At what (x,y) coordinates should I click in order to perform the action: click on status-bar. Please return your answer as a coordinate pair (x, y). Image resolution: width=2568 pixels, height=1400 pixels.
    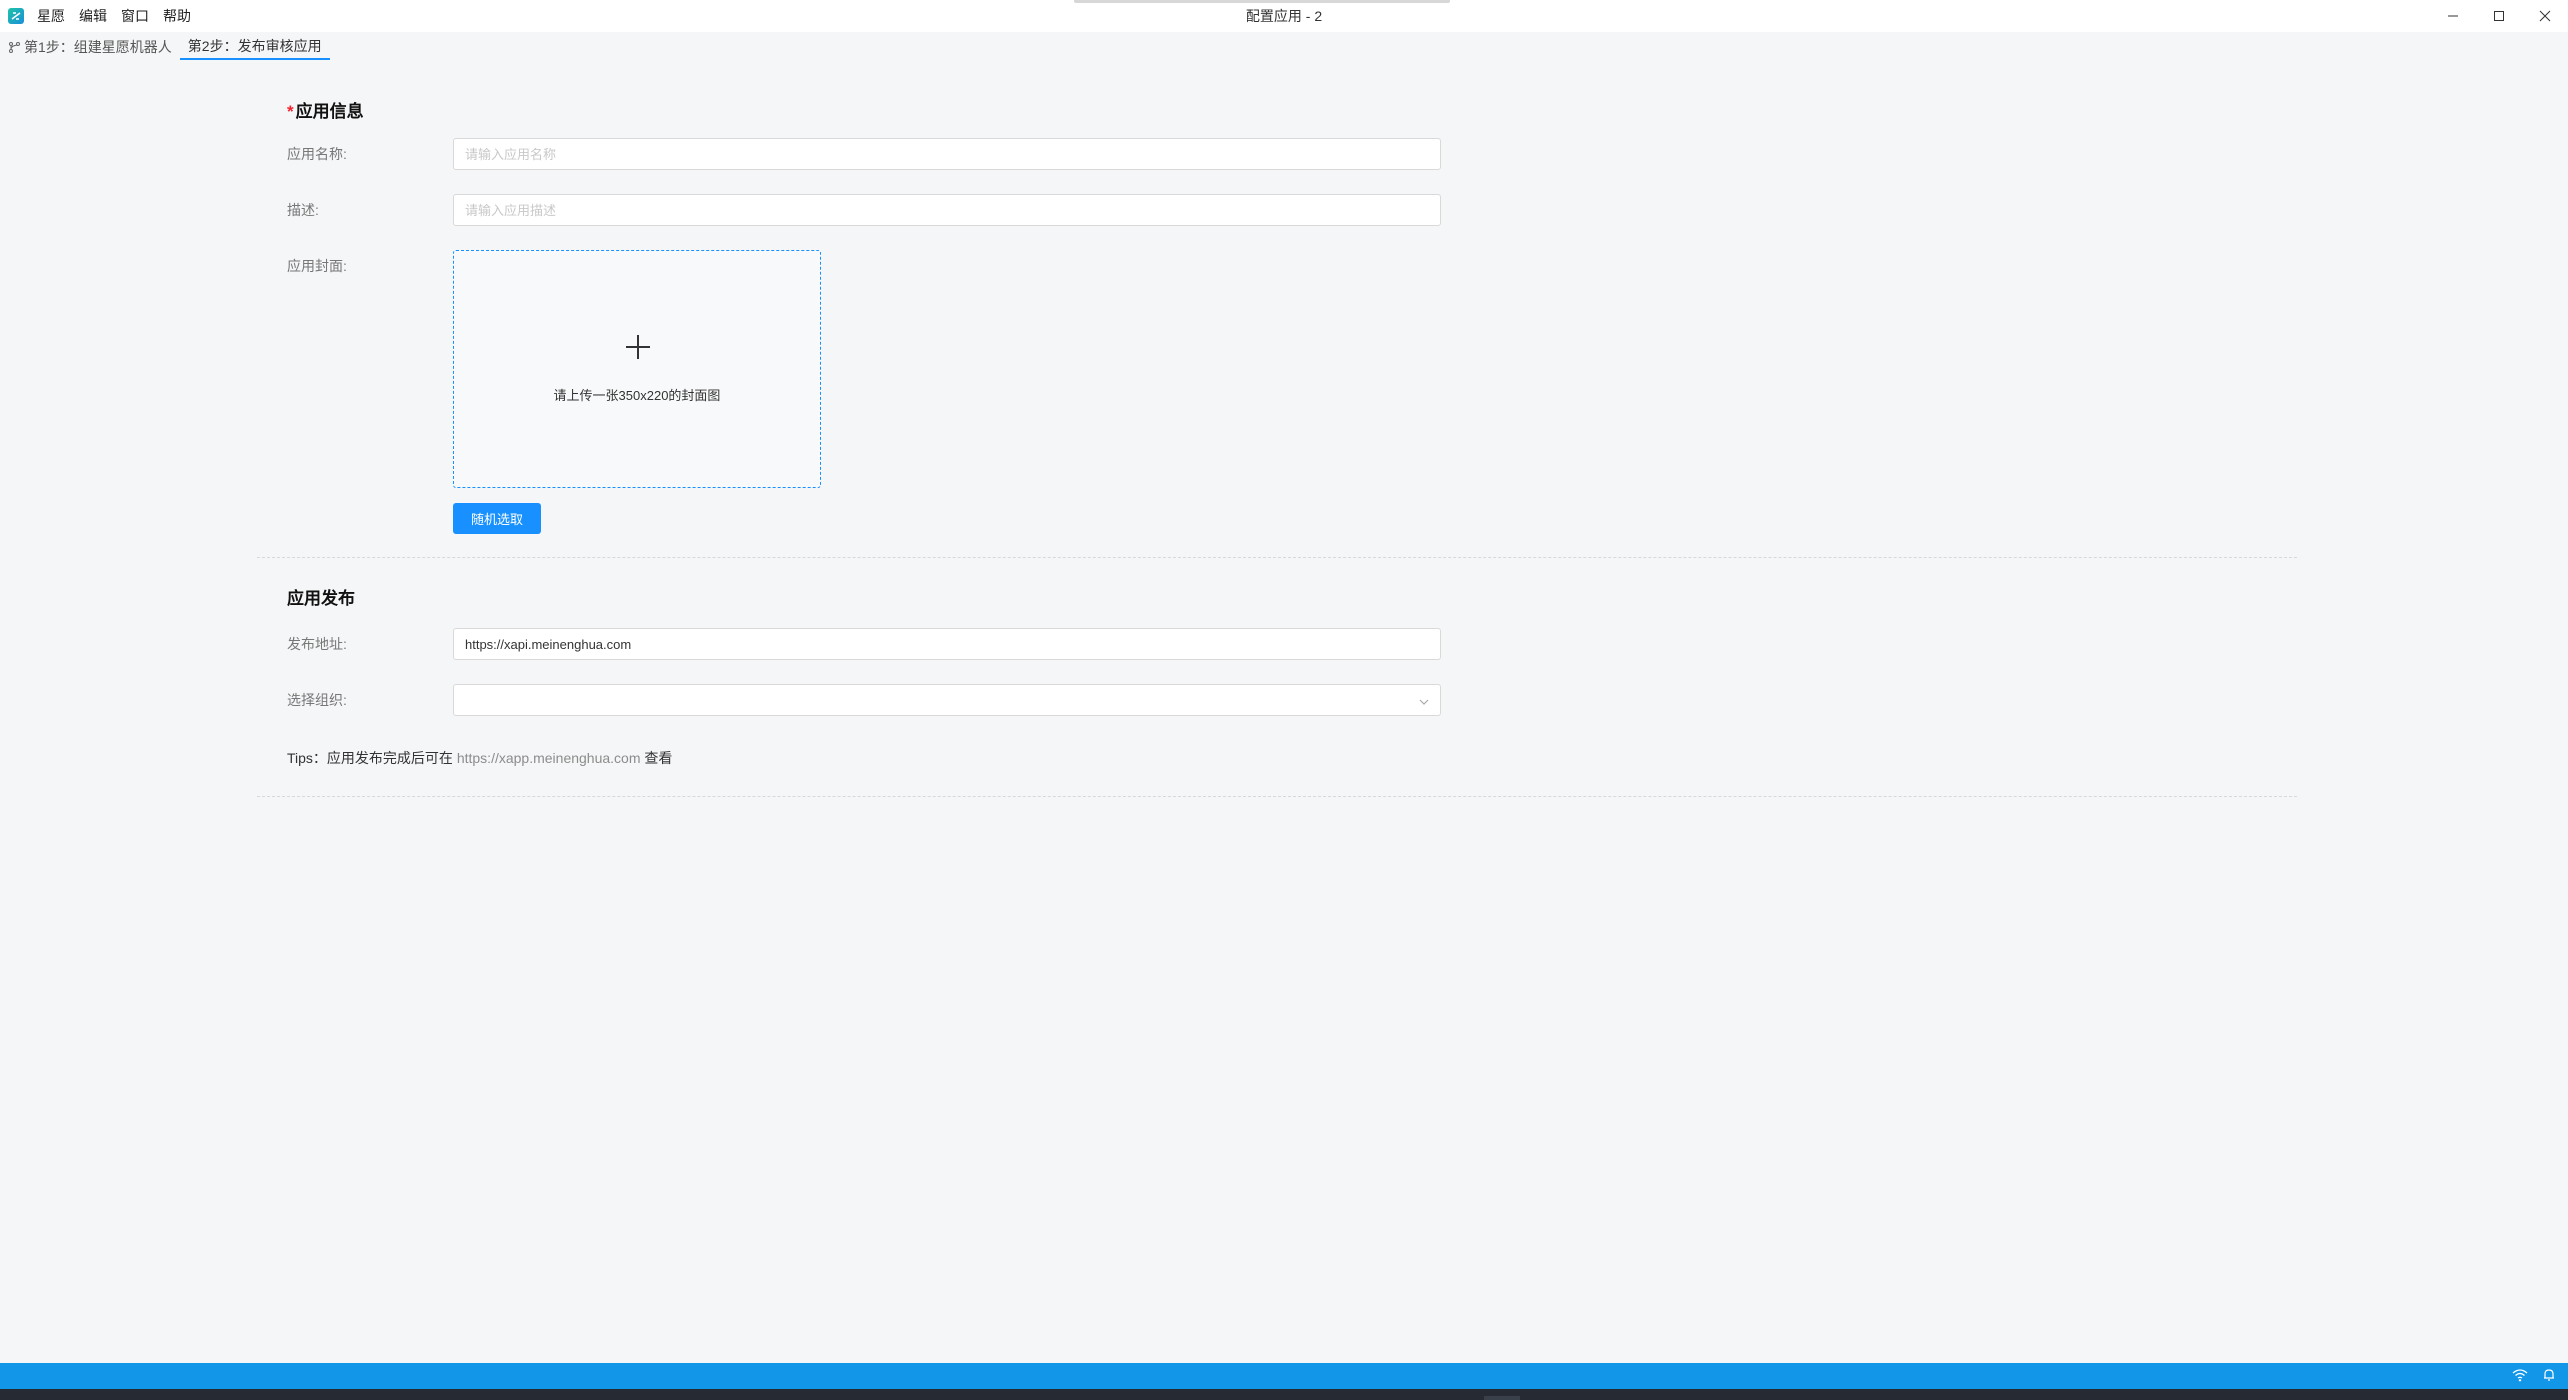
    Looking at the image, I should click on (1284, 1376).